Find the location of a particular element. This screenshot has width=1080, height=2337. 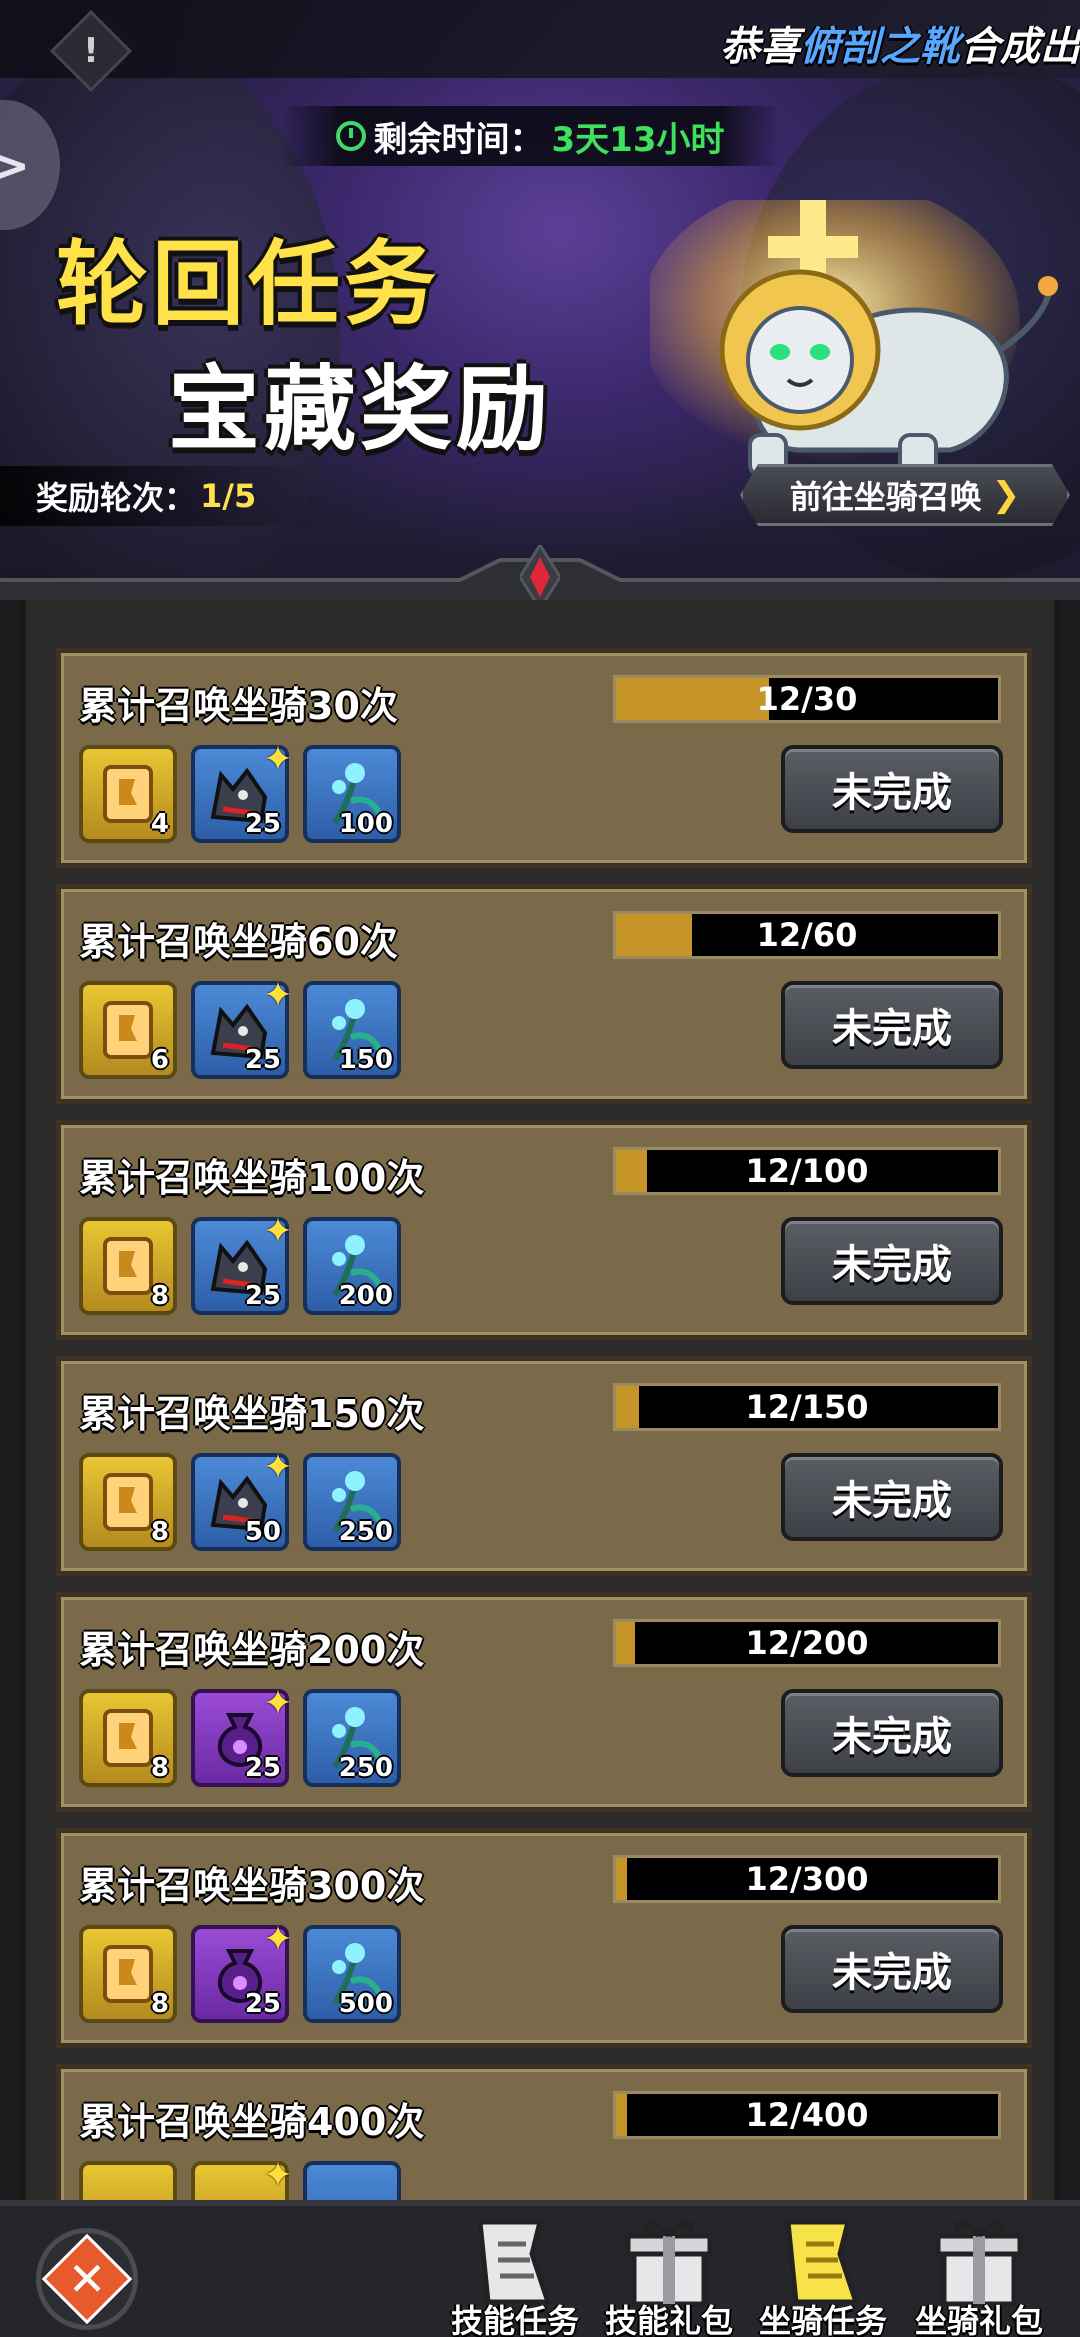

notice-text: 恭喜俯剖之靴合成出 is located at coordinates (900, 43).